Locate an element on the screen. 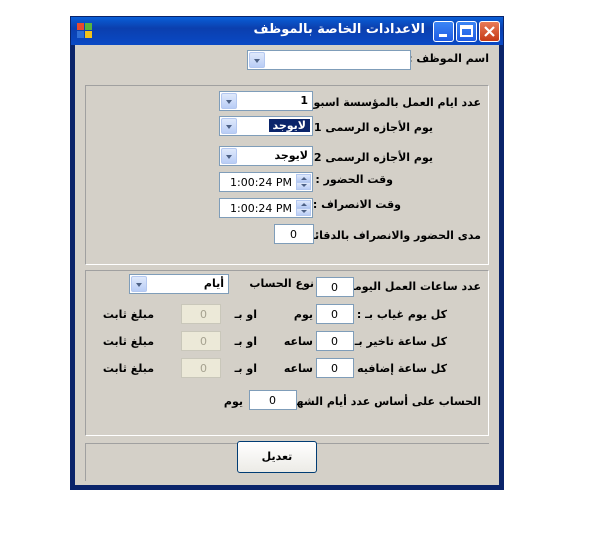 The image size is (595, 535). close-button is located at coordinates (489, 31).